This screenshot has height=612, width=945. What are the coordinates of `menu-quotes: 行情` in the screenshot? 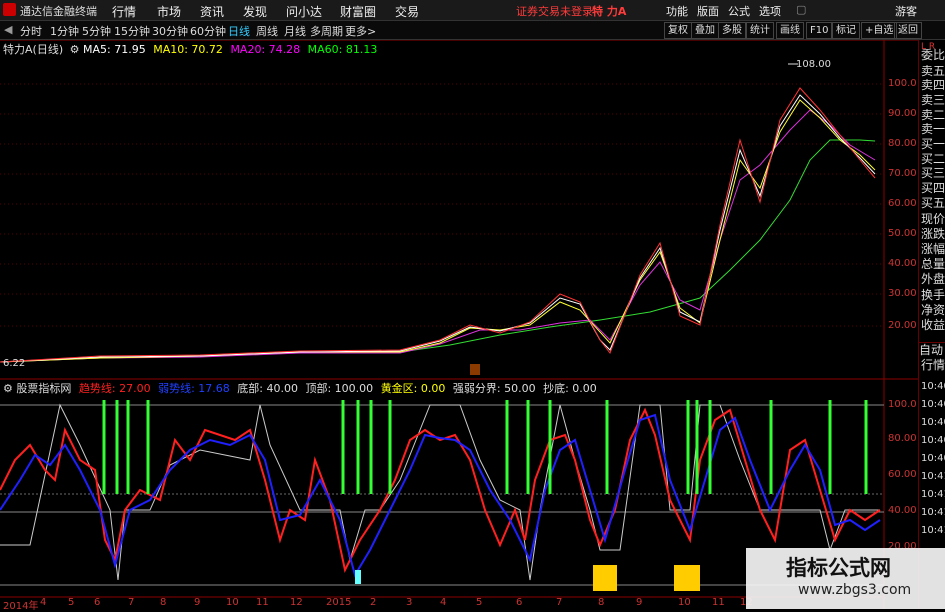 It's located at (124, 11).